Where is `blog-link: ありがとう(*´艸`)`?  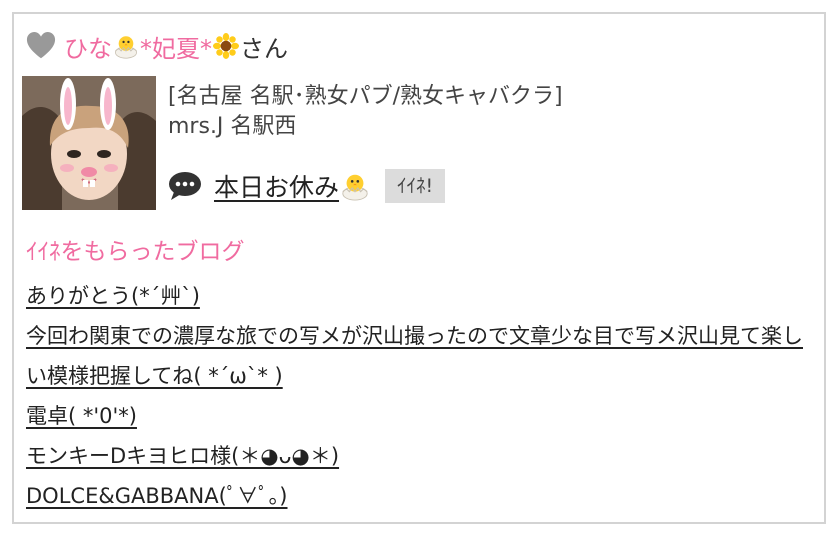 blog-link: ありがとう(*´艸`) is located at coordinates (423, 296).